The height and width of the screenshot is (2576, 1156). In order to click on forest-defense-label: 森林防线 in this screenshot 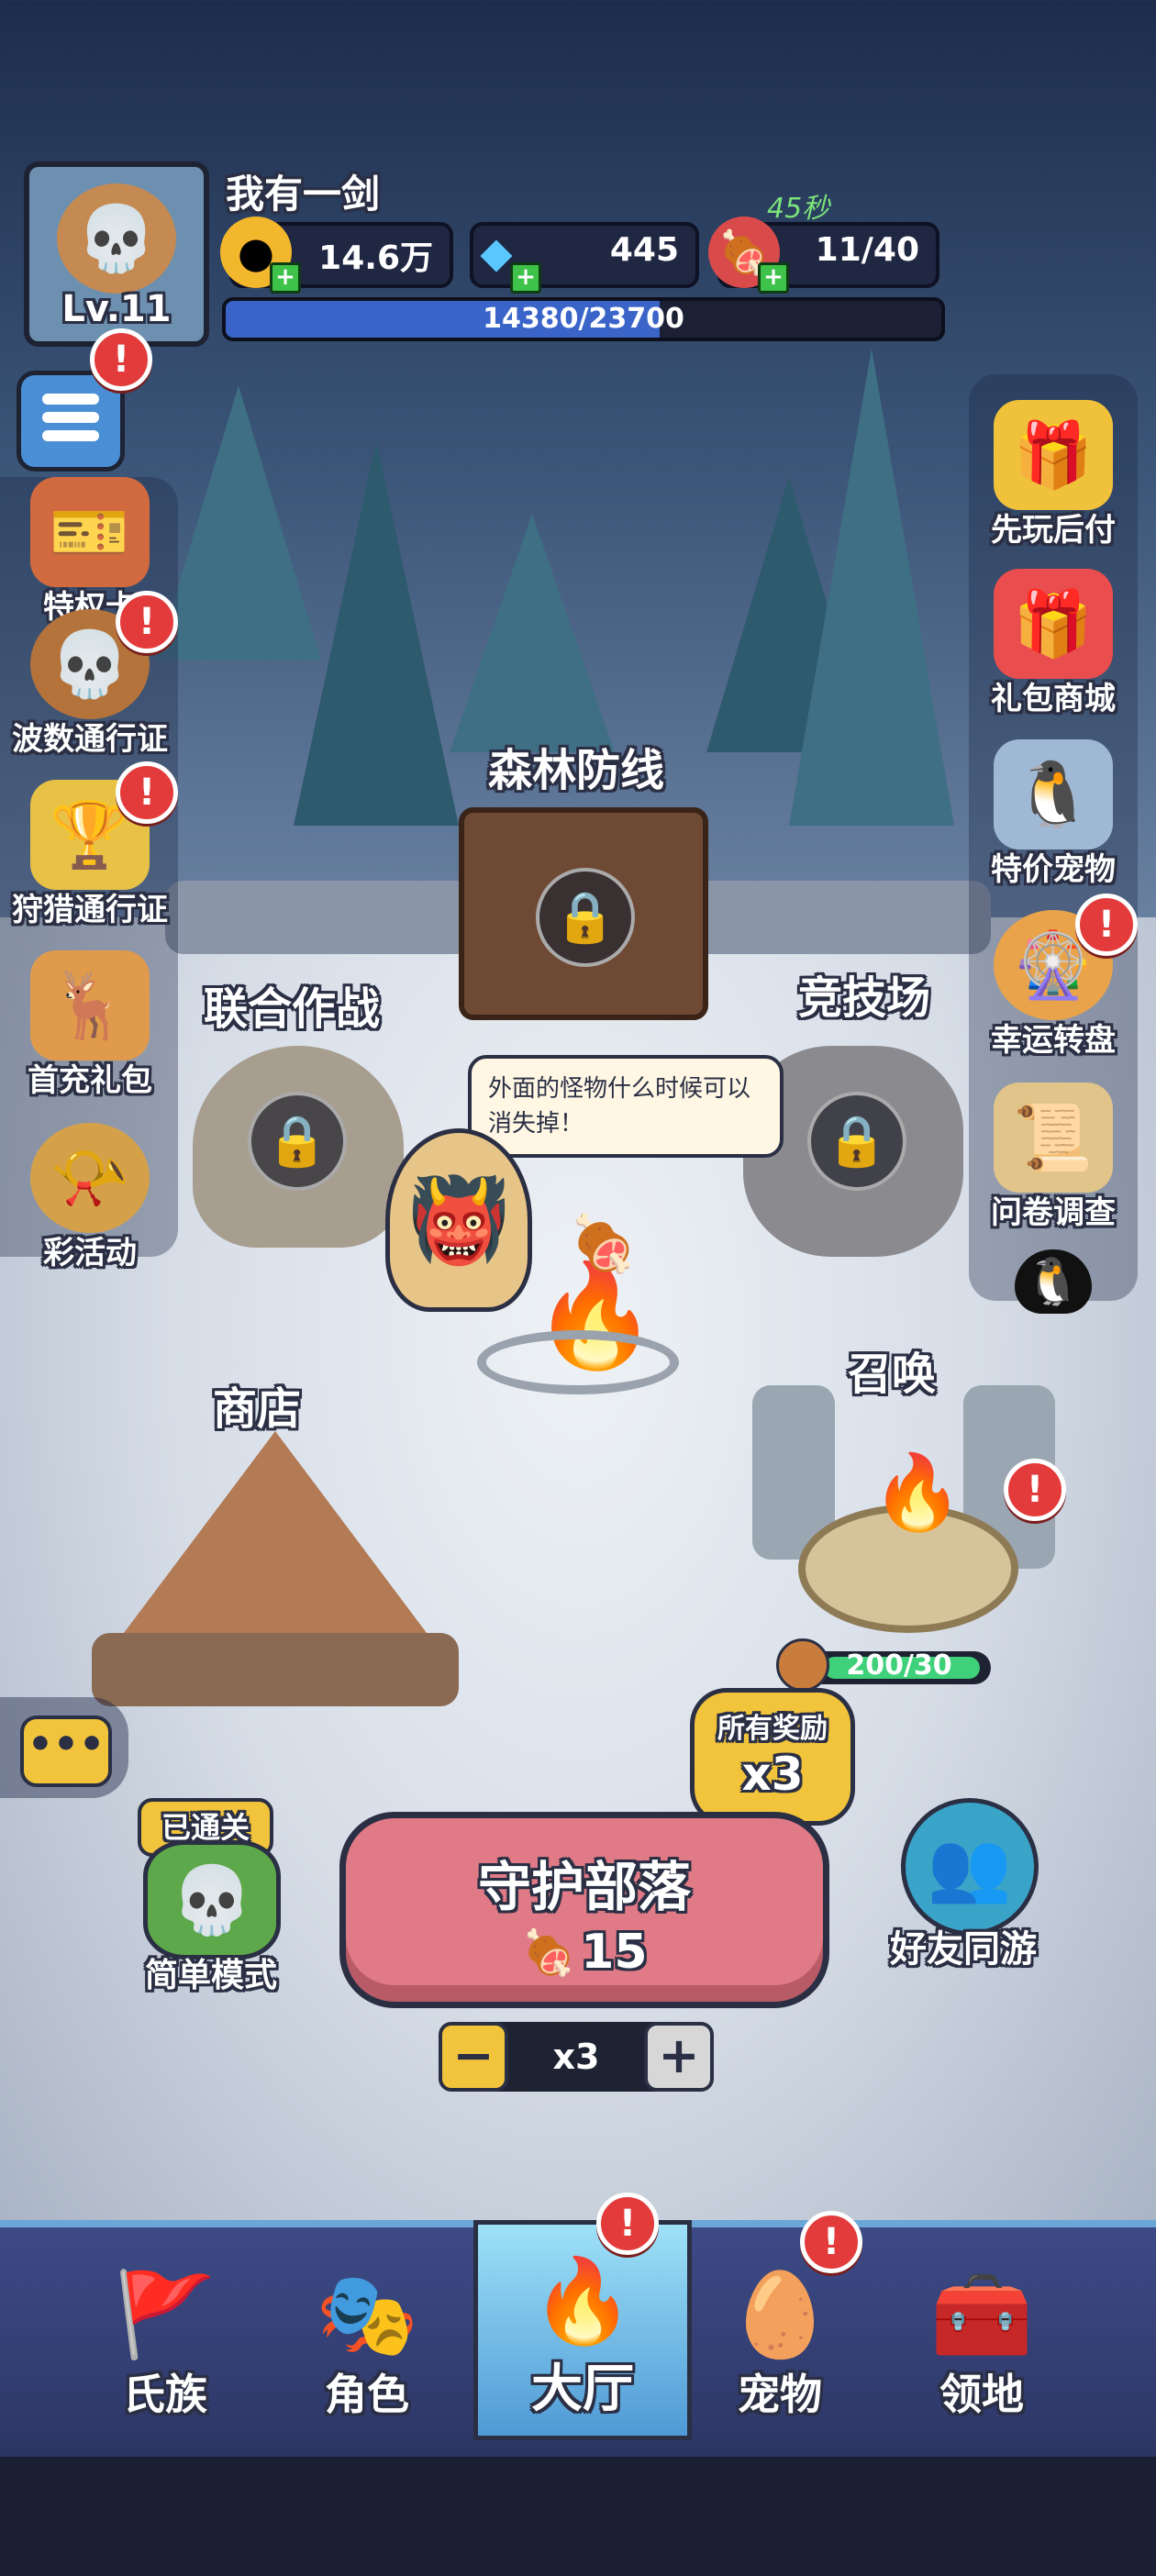, I will do `click(576, 770)`.